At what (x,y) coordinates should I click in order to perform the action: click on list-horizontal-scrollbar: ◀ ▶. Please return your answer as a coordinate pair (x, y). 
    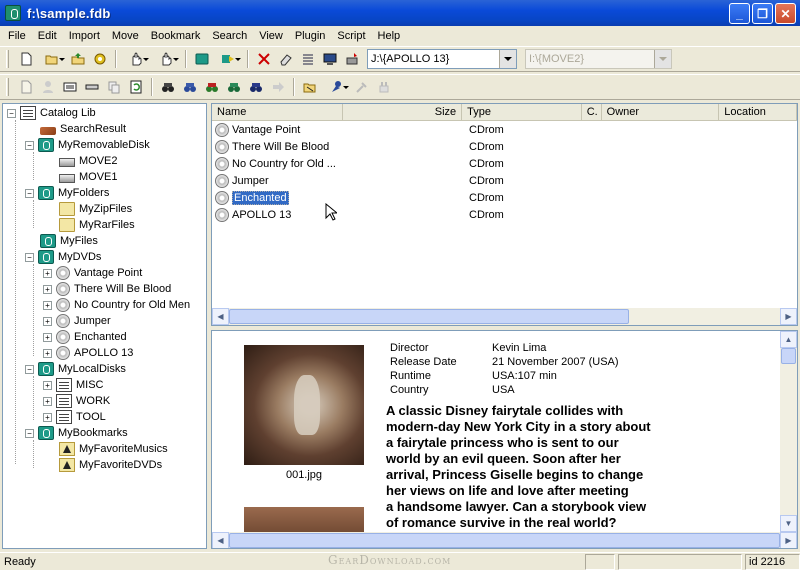
    Looking at the image, I should click on (504, 316).